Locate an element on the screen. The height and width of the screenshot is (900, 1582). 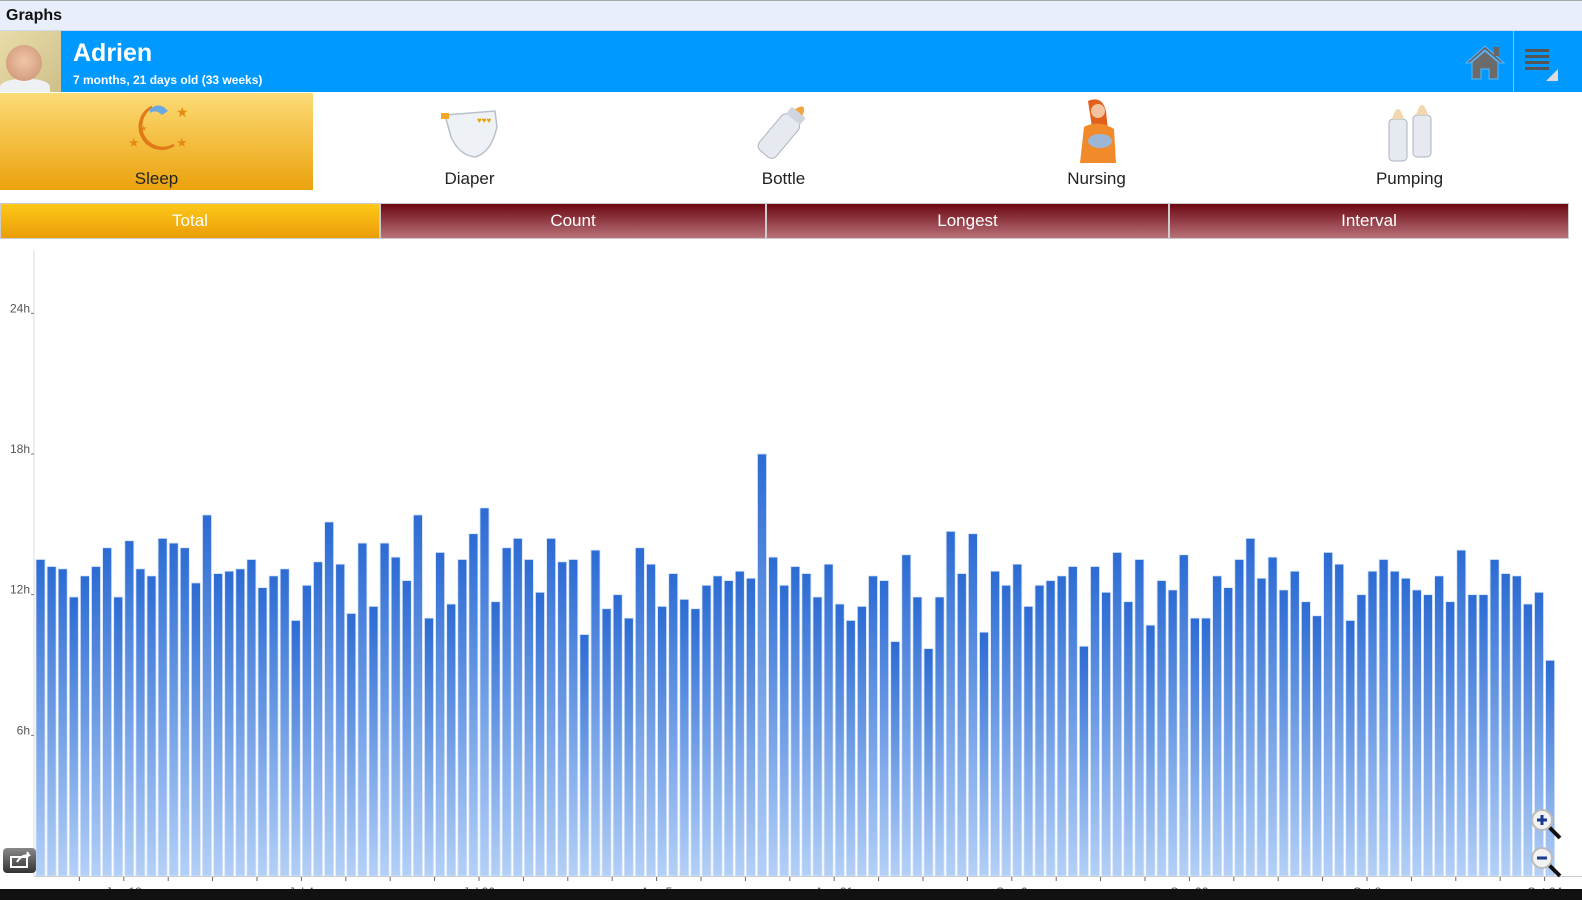
category-diaper: ♥♥♥ Diaper is located at coordinates (469, 141).